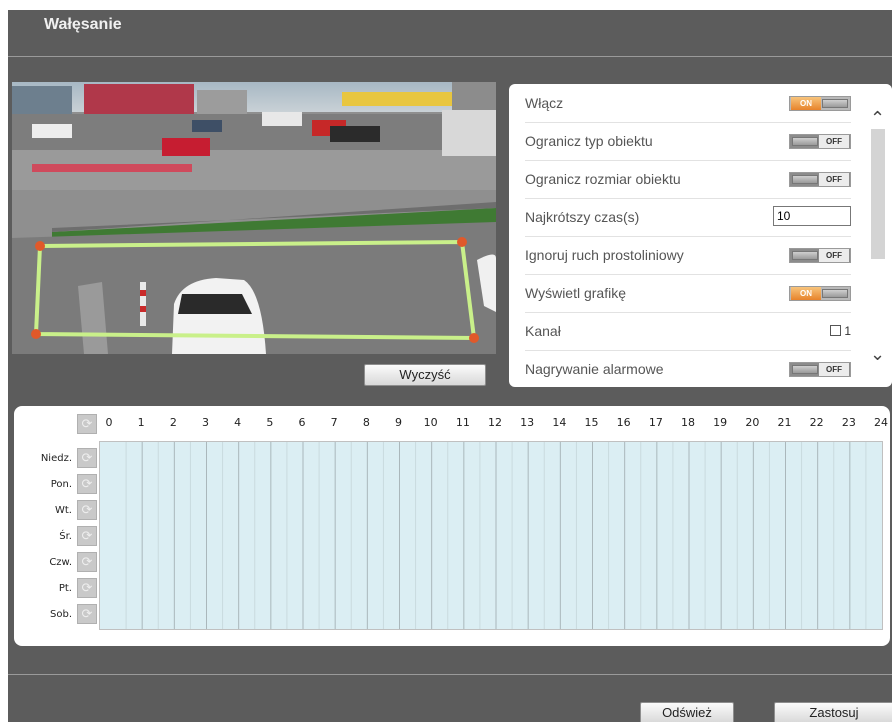 The width and height of the screenshot is (892, 722). I want to click on hour-label: 18, so click(688, 422).